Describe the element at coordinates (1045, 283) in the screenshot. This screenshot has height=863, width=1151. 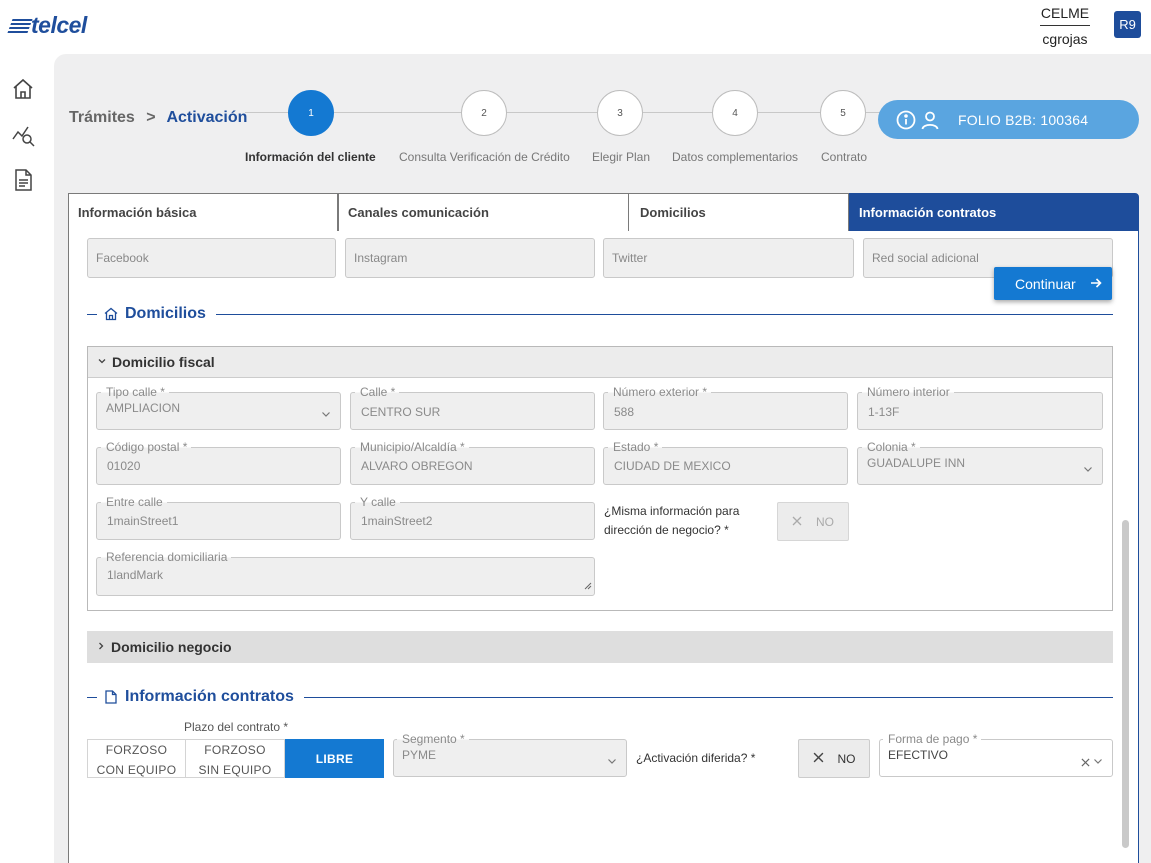
I see `continue-label: Continuar` at that location.